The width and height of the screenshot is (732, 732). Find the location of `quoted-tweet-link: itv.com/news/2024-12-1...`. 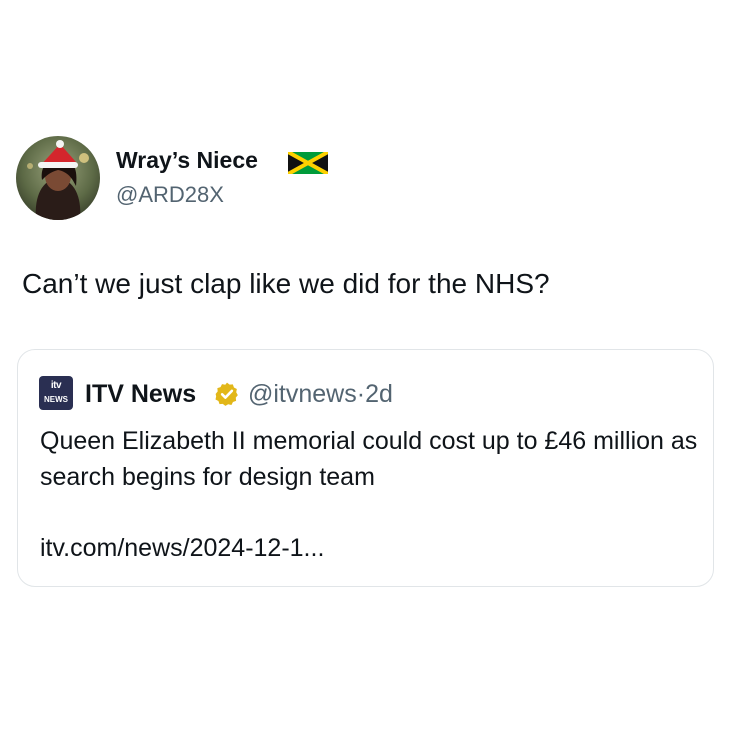

quoted-tweet-link: itv.com/news/2024-12-1... is located at coordinates (182, 548).